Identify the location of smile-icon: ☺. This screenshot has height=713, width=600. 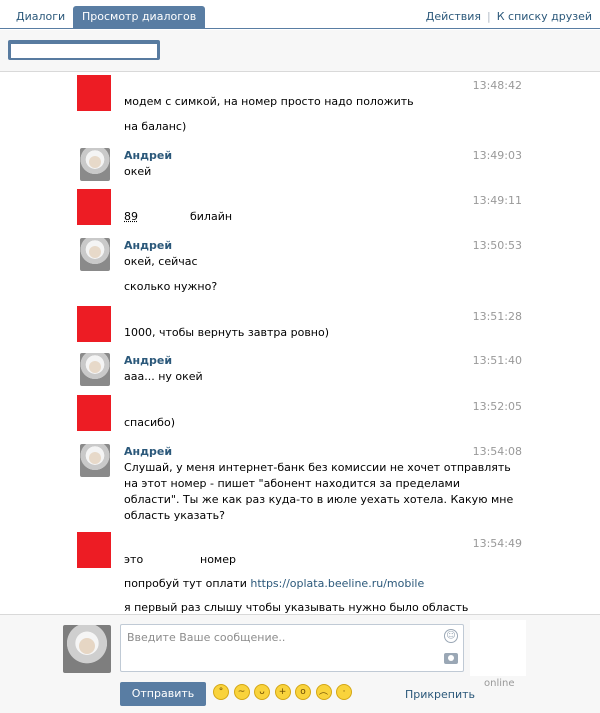
(451, 636).